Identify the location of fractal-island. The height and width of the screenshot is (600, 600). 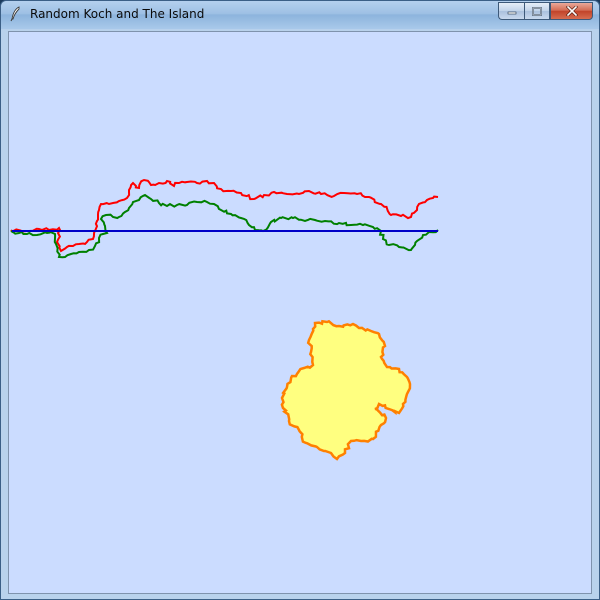
(346, 390).